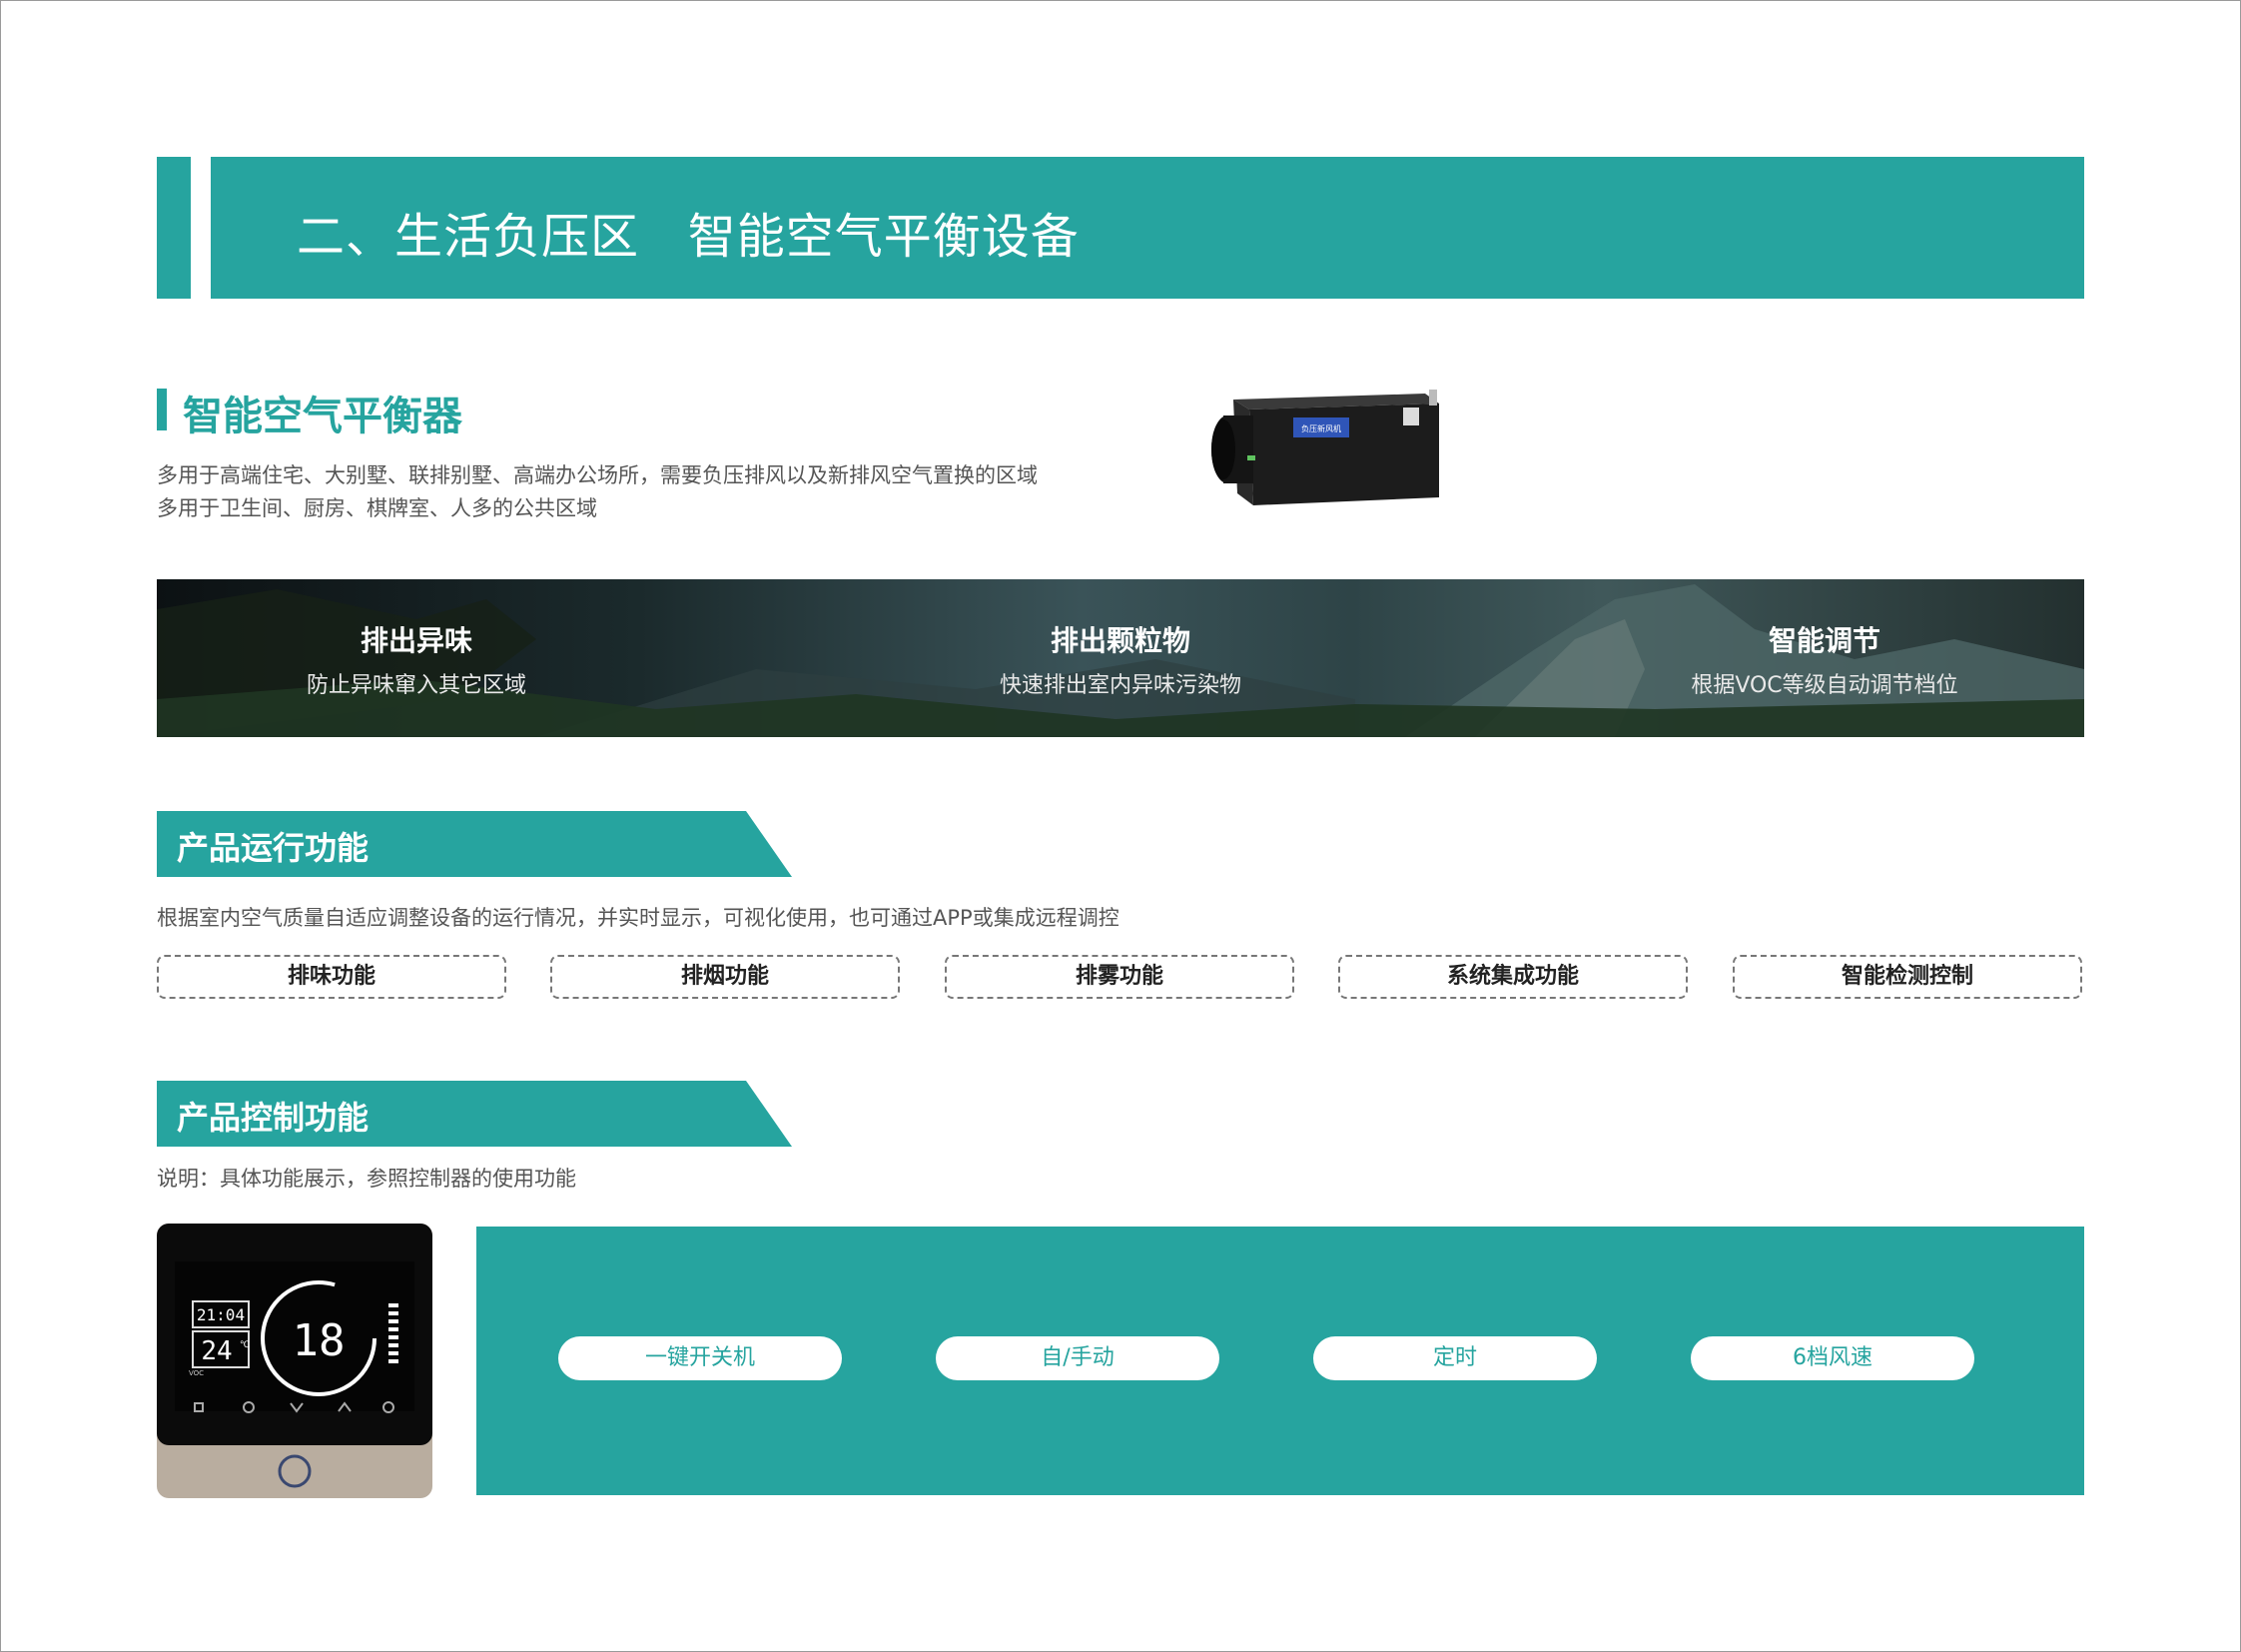 Image resolution: width=2241 pixels, height=1652 pixels. Describe the element at coordinates (1824, 640) in the screenshot. I see `feature-title: 智能调节` at that location.